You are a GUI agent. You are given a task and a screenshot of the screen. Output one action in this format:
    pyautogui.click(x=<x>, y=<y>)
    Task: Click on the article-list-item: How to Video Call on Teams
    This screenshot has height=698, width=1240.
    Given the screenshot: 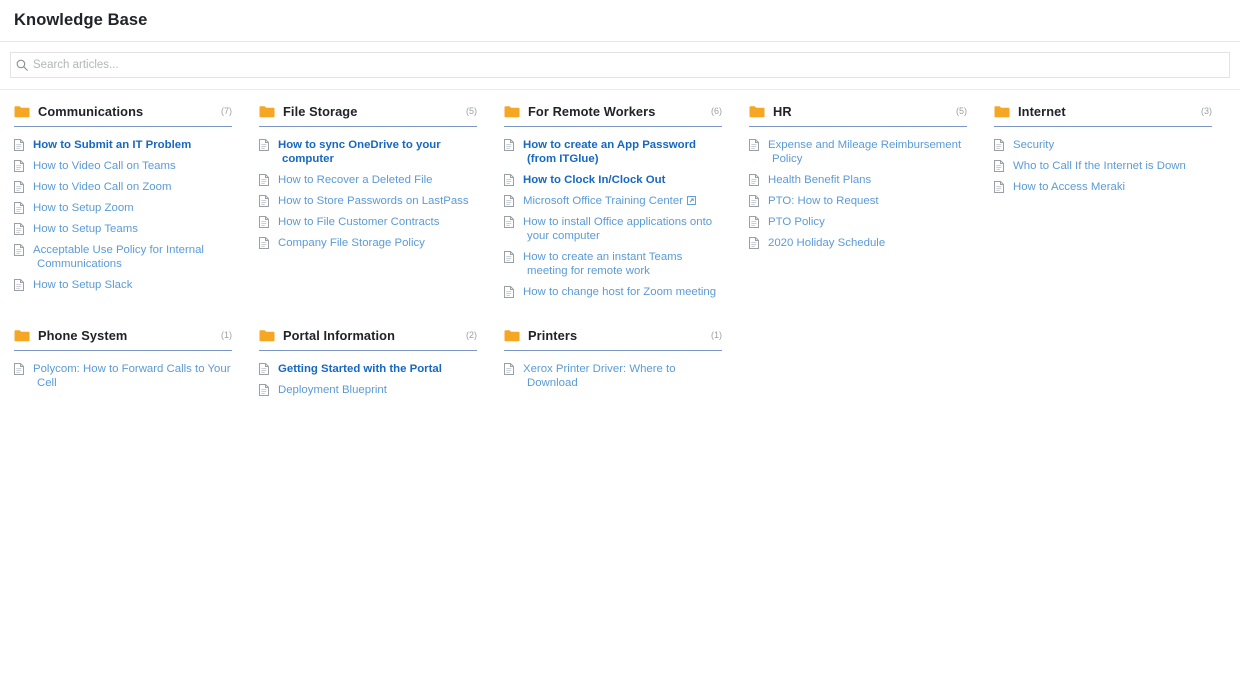 What is the action you would take?
    pyautogui.click(x=123, y=166)
    